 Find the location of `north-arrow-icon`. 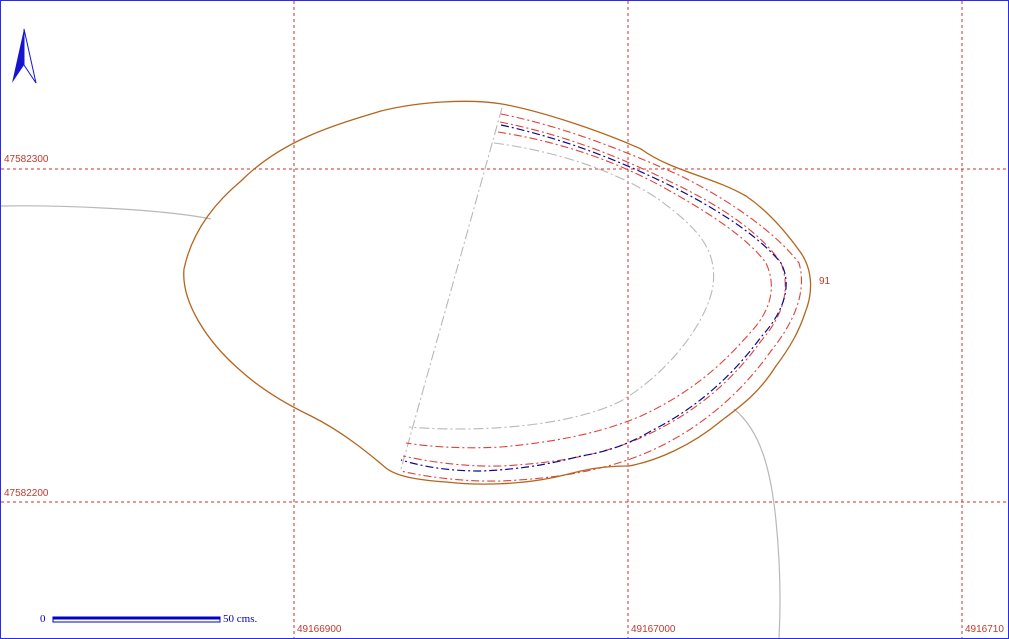

north-arrow-icon is located at coordinates (24, 56).